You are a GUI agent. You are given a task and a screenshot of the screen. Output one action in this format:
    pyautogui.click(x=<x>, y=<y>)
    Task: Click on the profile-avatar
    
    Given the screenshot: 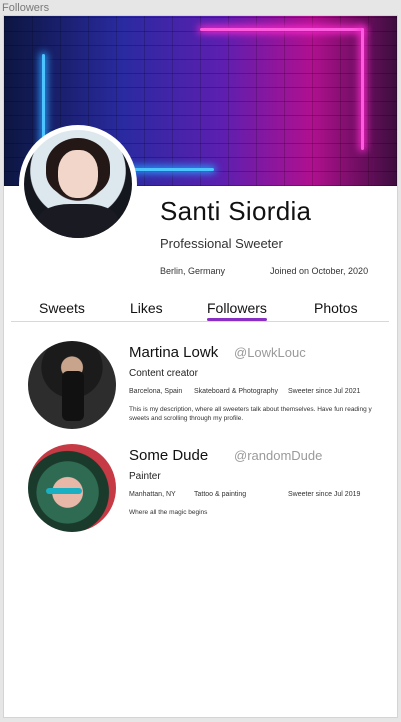 What is the action you would take?
    pyautogui.click(x=78, y=184)
    